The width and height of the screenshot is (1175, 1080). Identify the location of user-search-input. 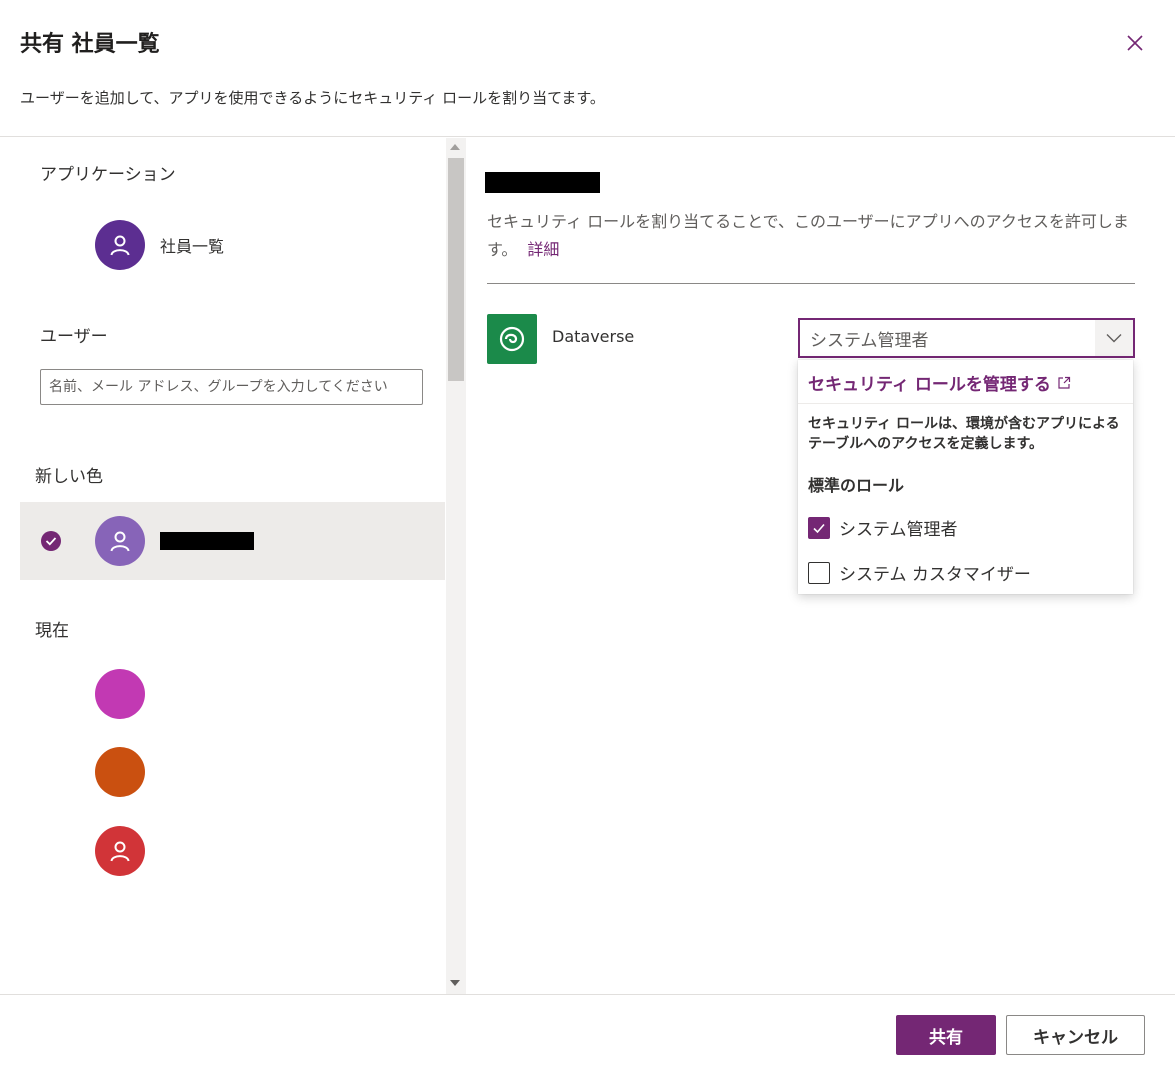
(231, 387).